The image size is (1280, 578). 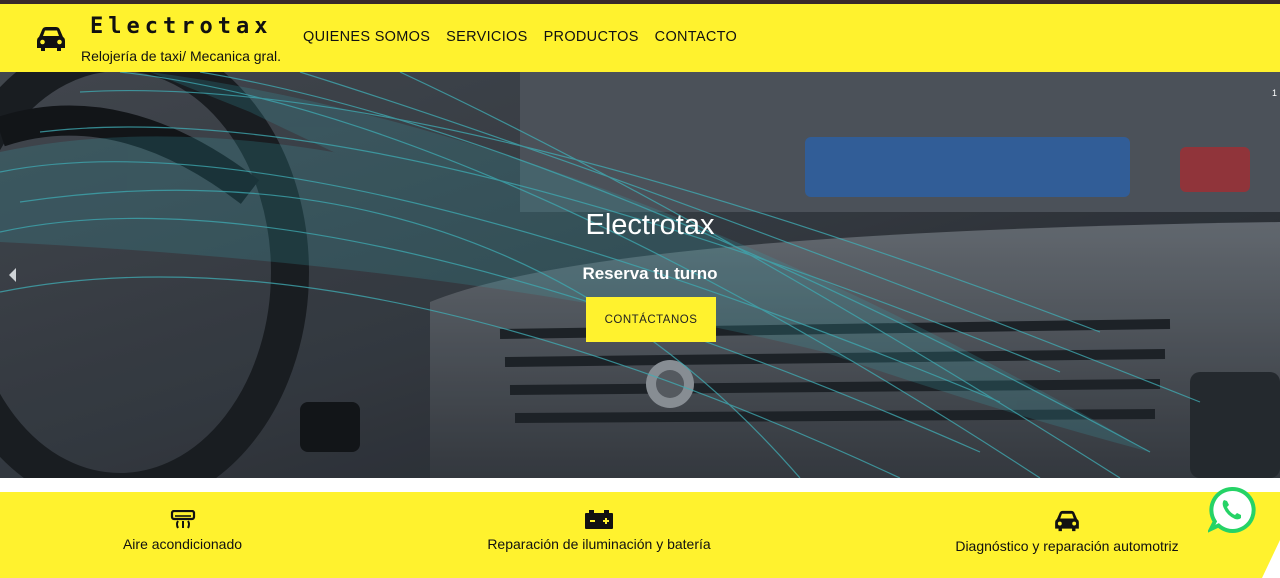 I want to click on feature-label: Reparación de iluminación y batería, so click(x=599, y=544).